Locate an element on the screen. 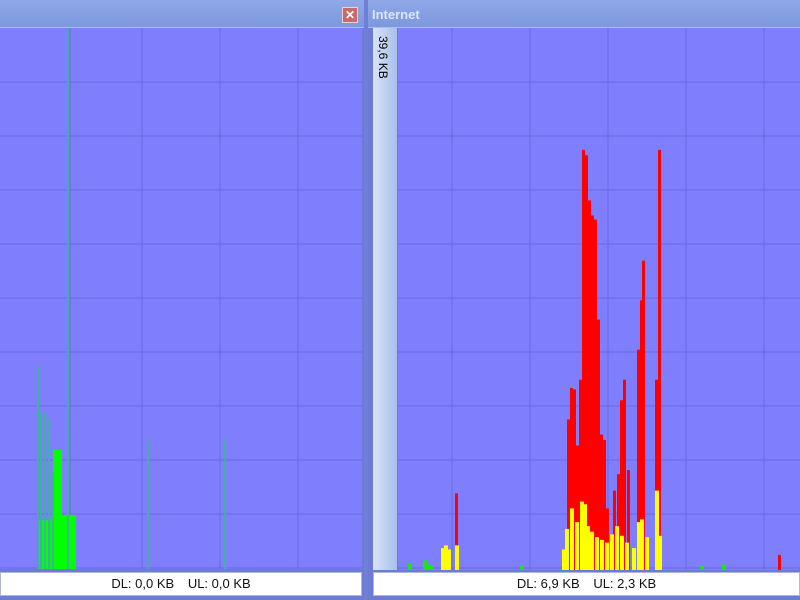 This screenshot has height=600, width=800. right-download-readout: DL: 6,9 KB is located at coordinates (548, 583).